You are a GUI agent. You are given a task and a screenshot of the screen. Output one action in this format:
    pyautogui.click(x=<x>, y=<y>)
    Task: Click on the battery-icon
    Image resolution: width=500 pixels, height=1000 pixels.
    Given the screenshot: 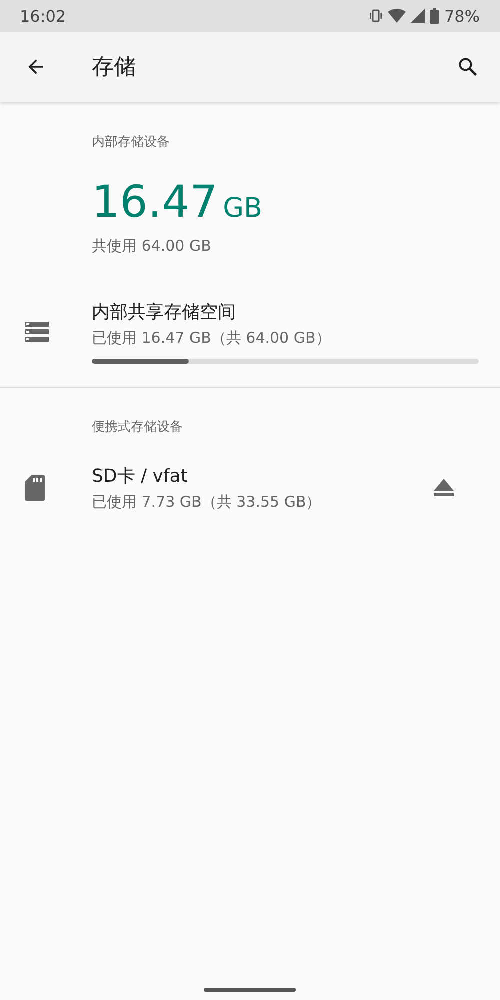 What is the action you would take?
    pyautogui.click(x=435, y=16)
    